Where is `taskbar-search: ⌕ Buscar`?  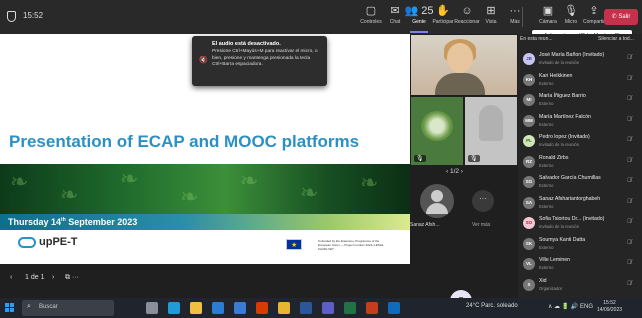 taskbar-search: ⌕ Buscar is located at coordinates (68, 308).